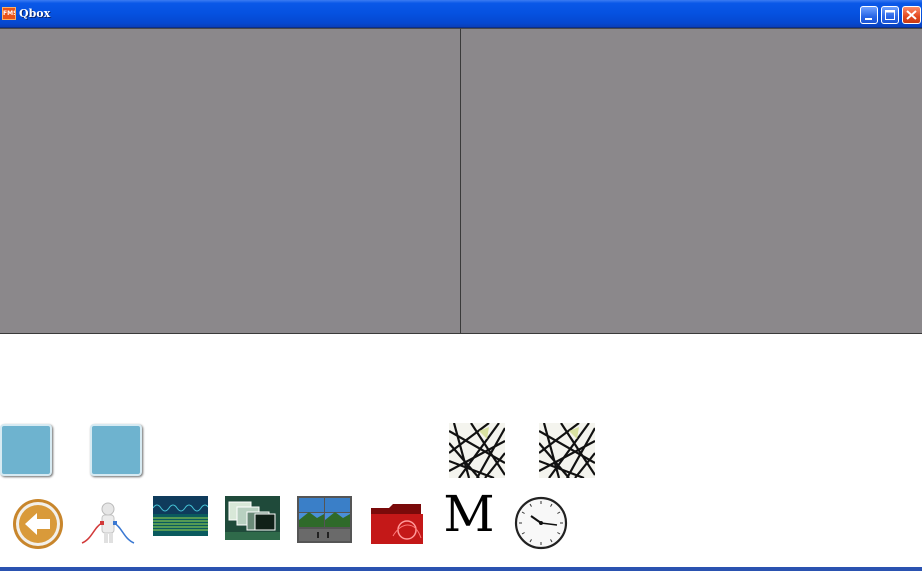 This screenshot has width=922, height=571. Describe the element at coordinates (9, 13) in the screenshot. I see `app-icon: FMS` at that location.